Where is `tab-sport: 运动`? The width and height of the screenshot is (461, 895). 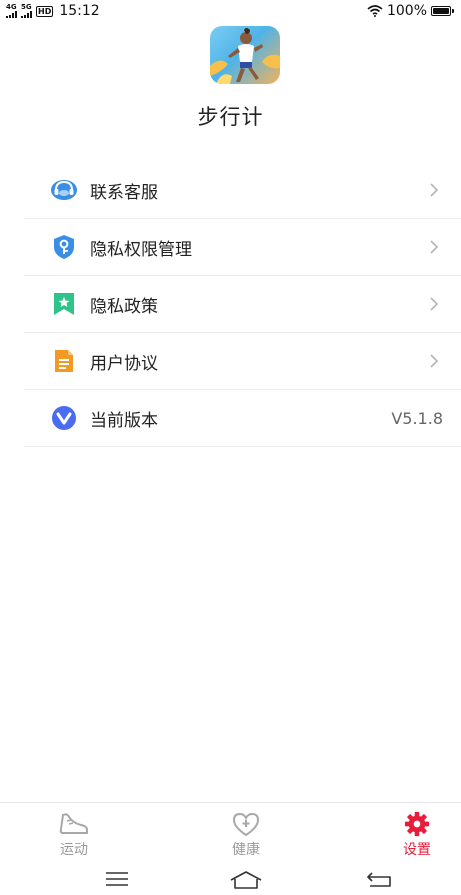 tab-sport: 运动 is located at coordinates (74, 835).